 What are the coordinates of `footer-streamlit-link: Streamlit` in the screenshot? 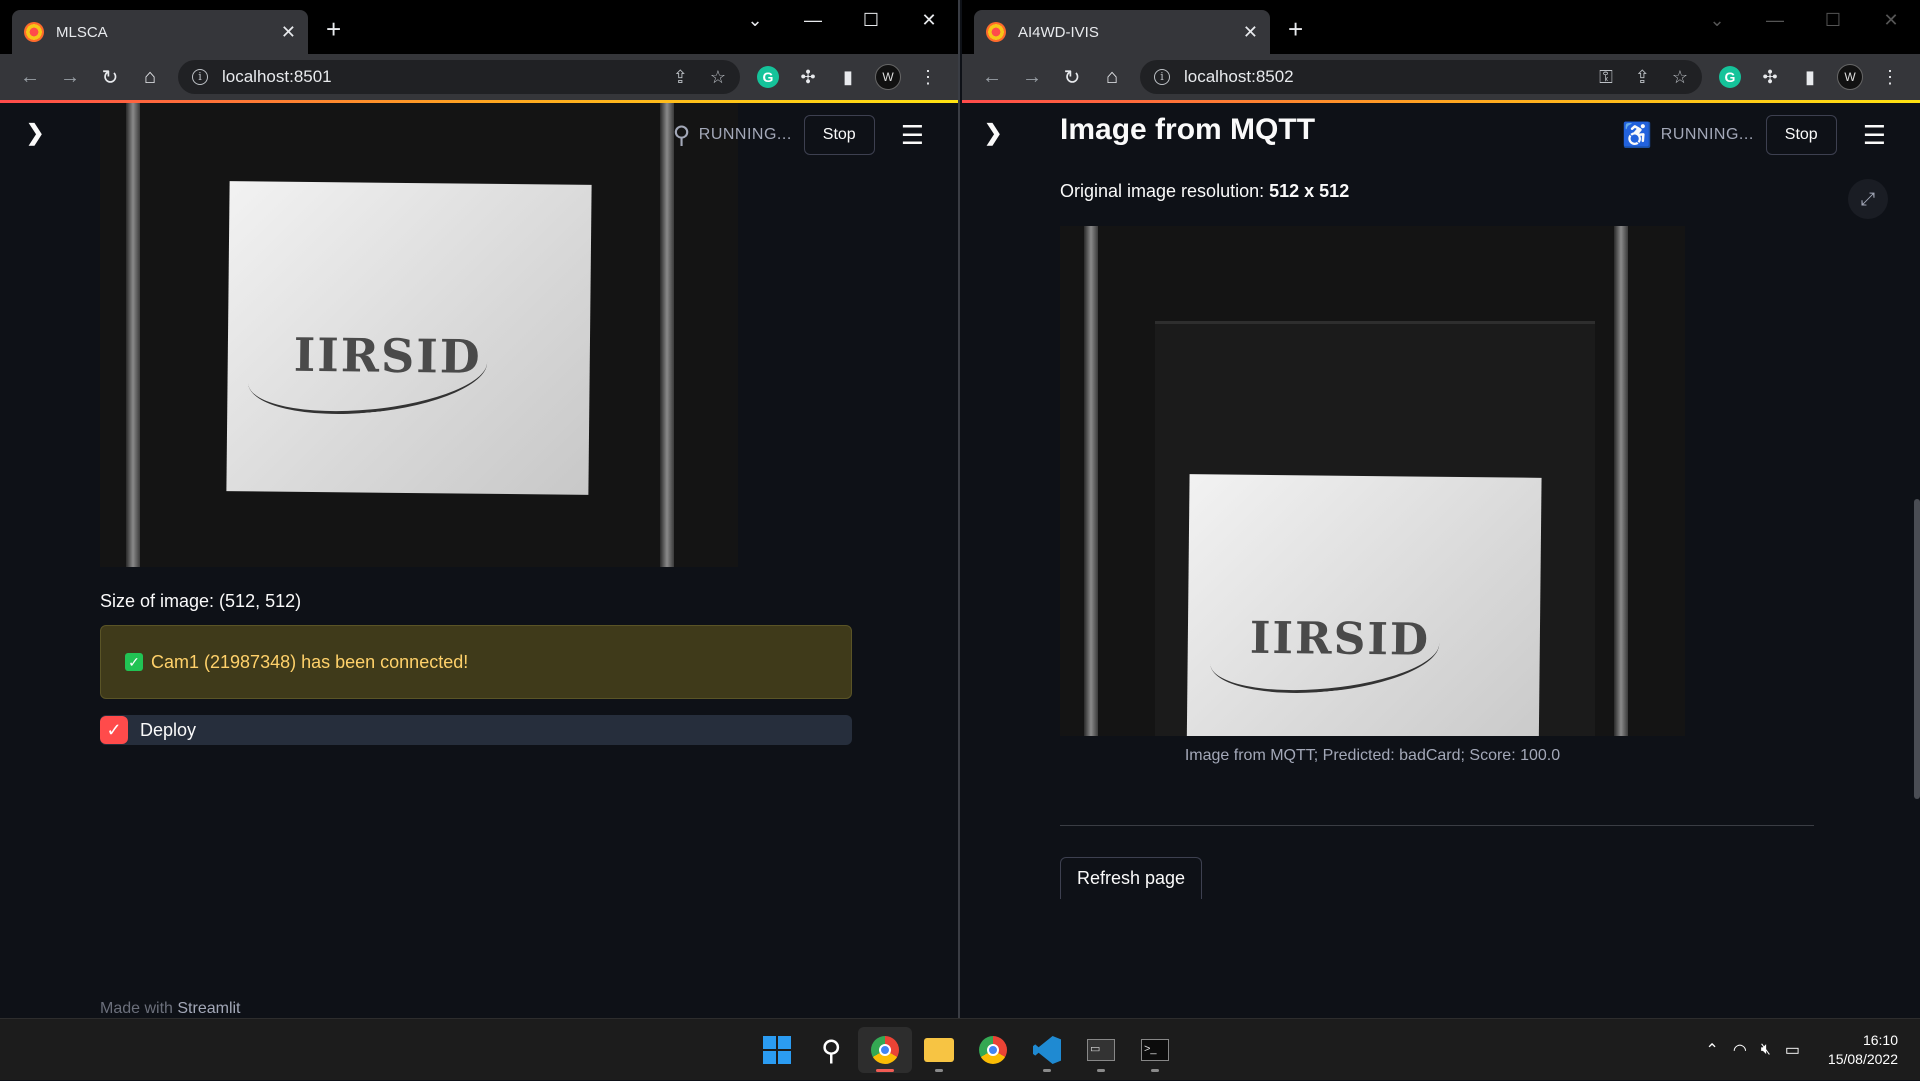 It's located at (208, 1008).